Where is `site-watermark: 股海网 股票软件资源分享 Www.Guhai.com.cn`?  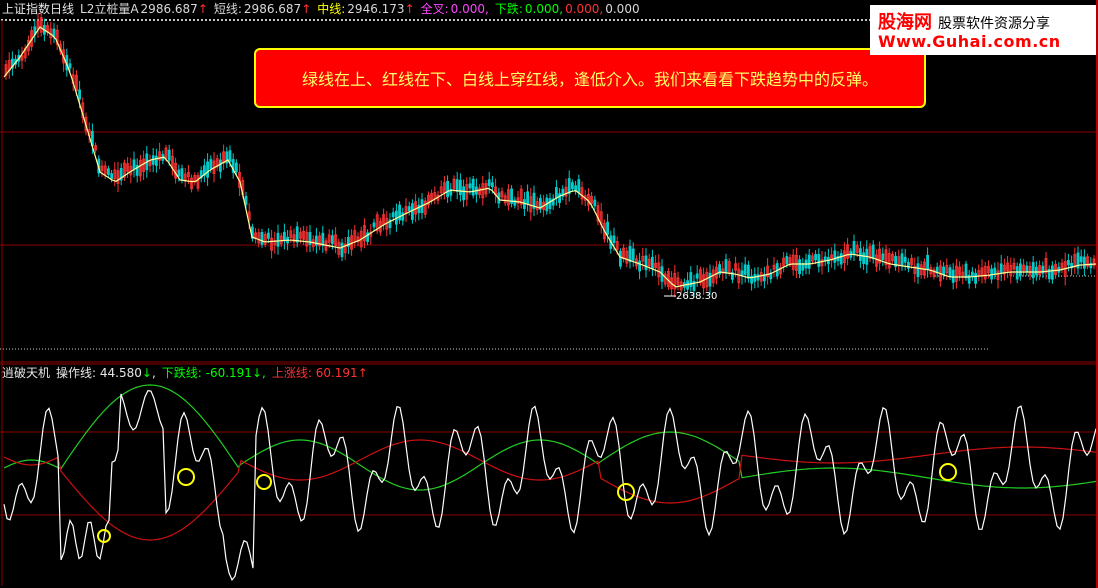 site-watermark: 股海网 股票软件资源分享 Www.Guhai.com.cn is located at coordinates (984, 30).